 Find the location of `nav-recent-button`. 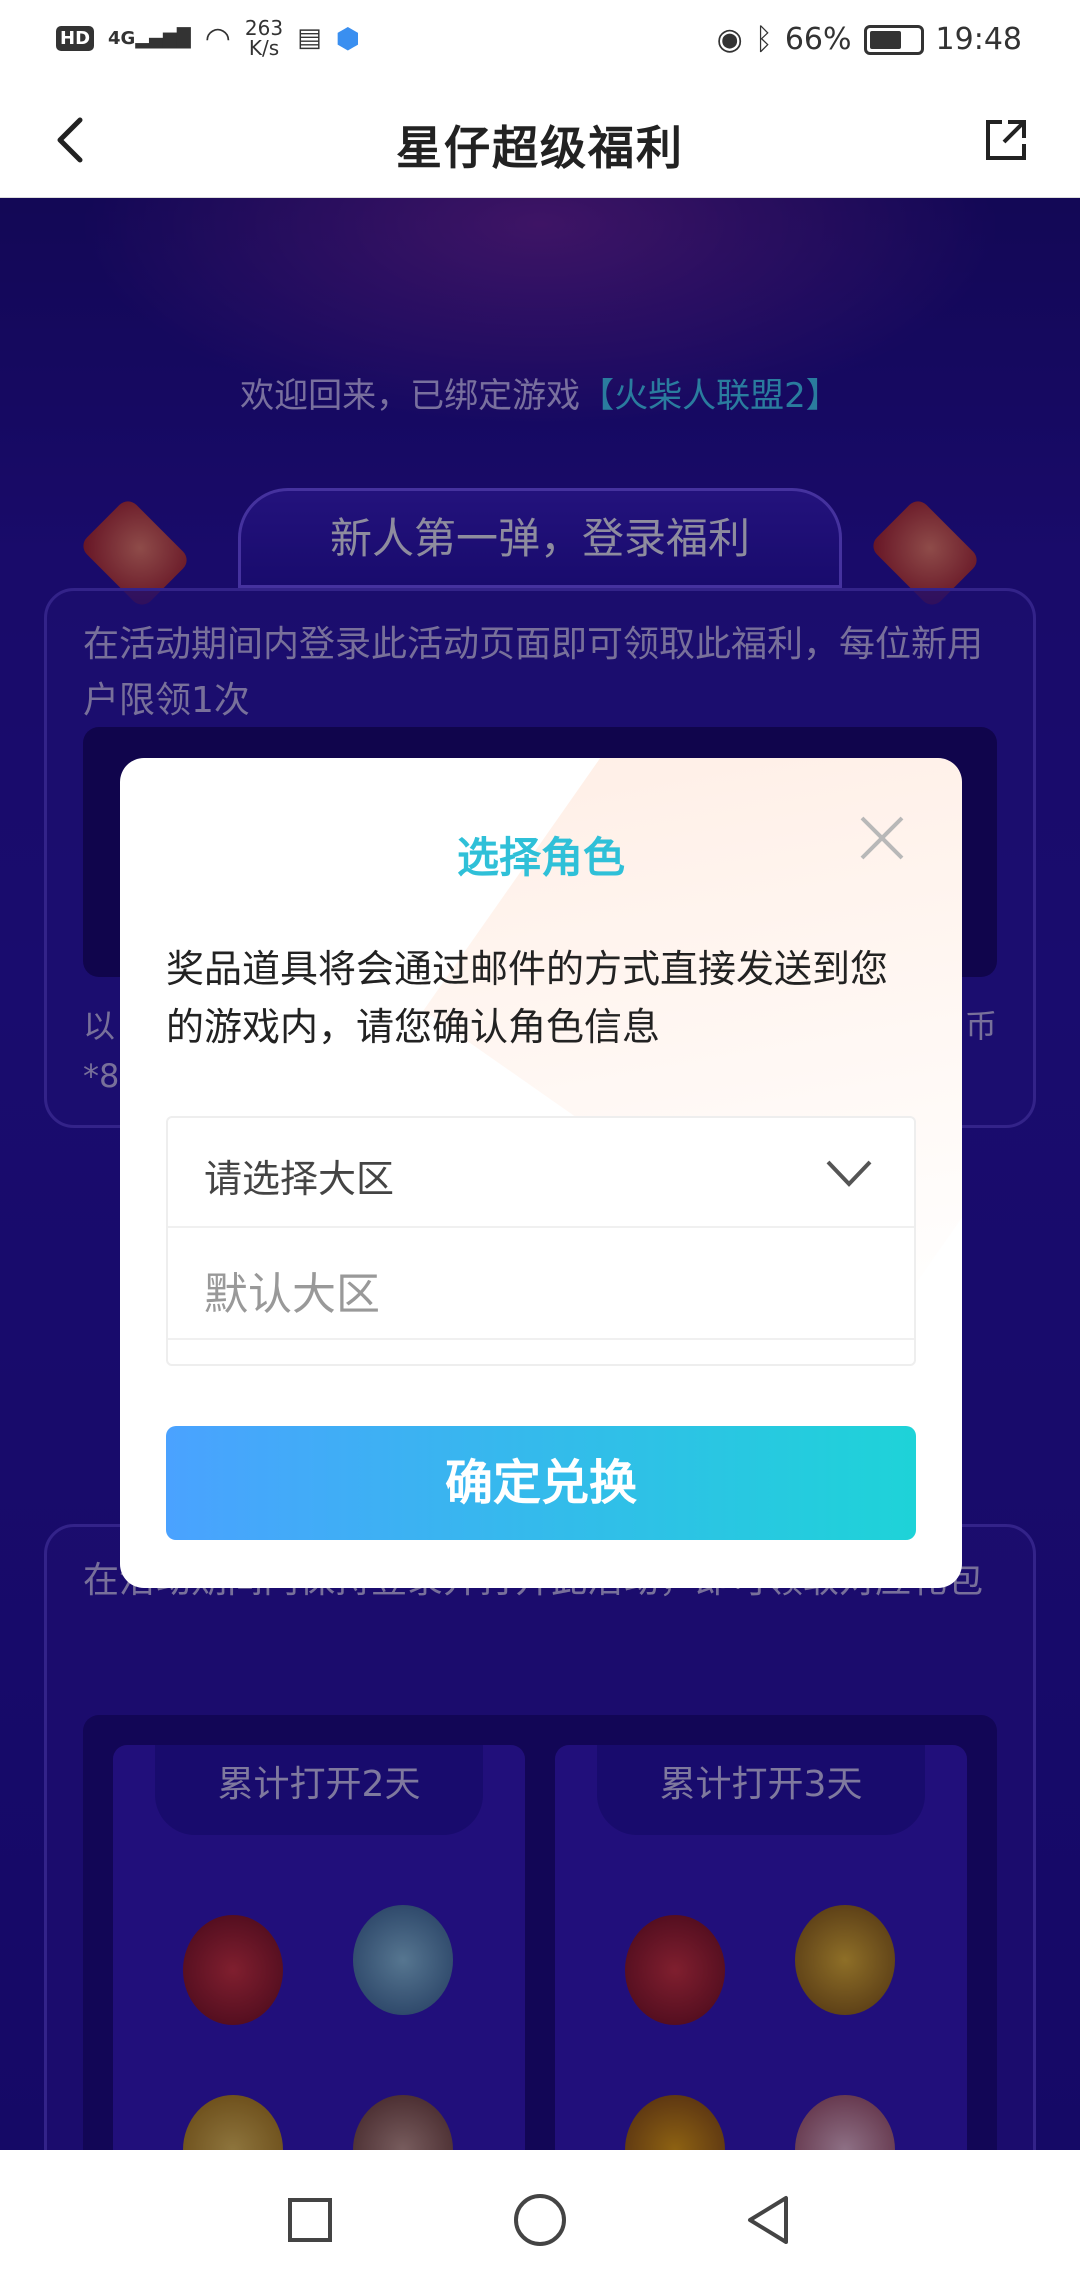

nav-recent-button is located at coordinates (310, 2220).